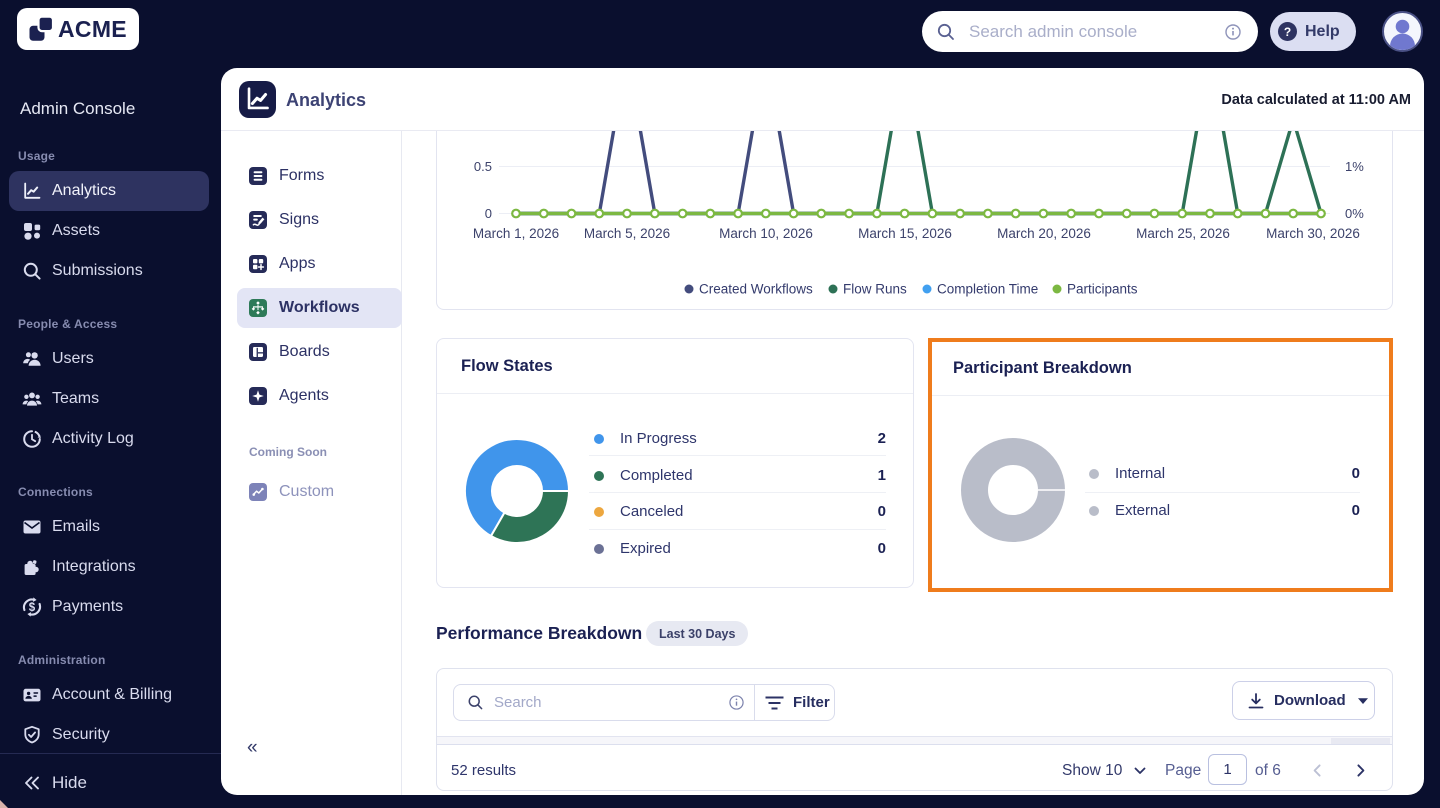 The height and width of the screenshot is (808, 1440). What do you see at coordinates (488, 213) in the screenshot?
I see `svg-text: 0` at bounding box center [488, 213].